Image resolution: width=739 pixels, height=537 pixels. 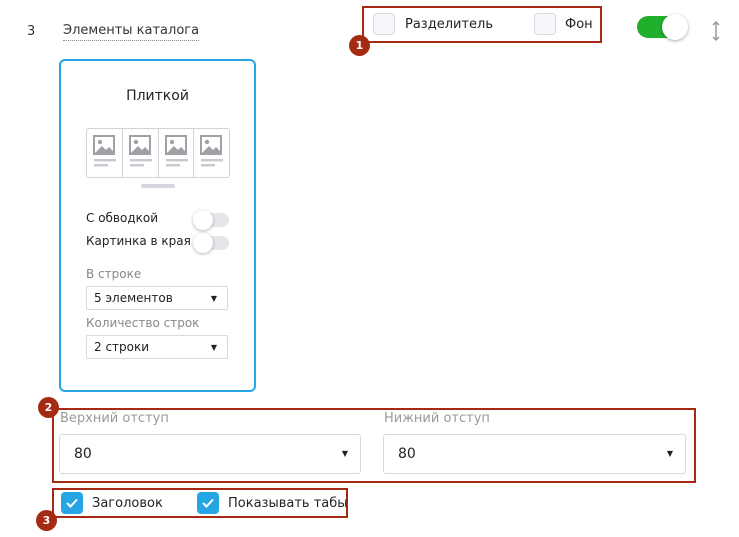 I want to click on per-row-value: 5 элементов, so click(x=133, y=298).